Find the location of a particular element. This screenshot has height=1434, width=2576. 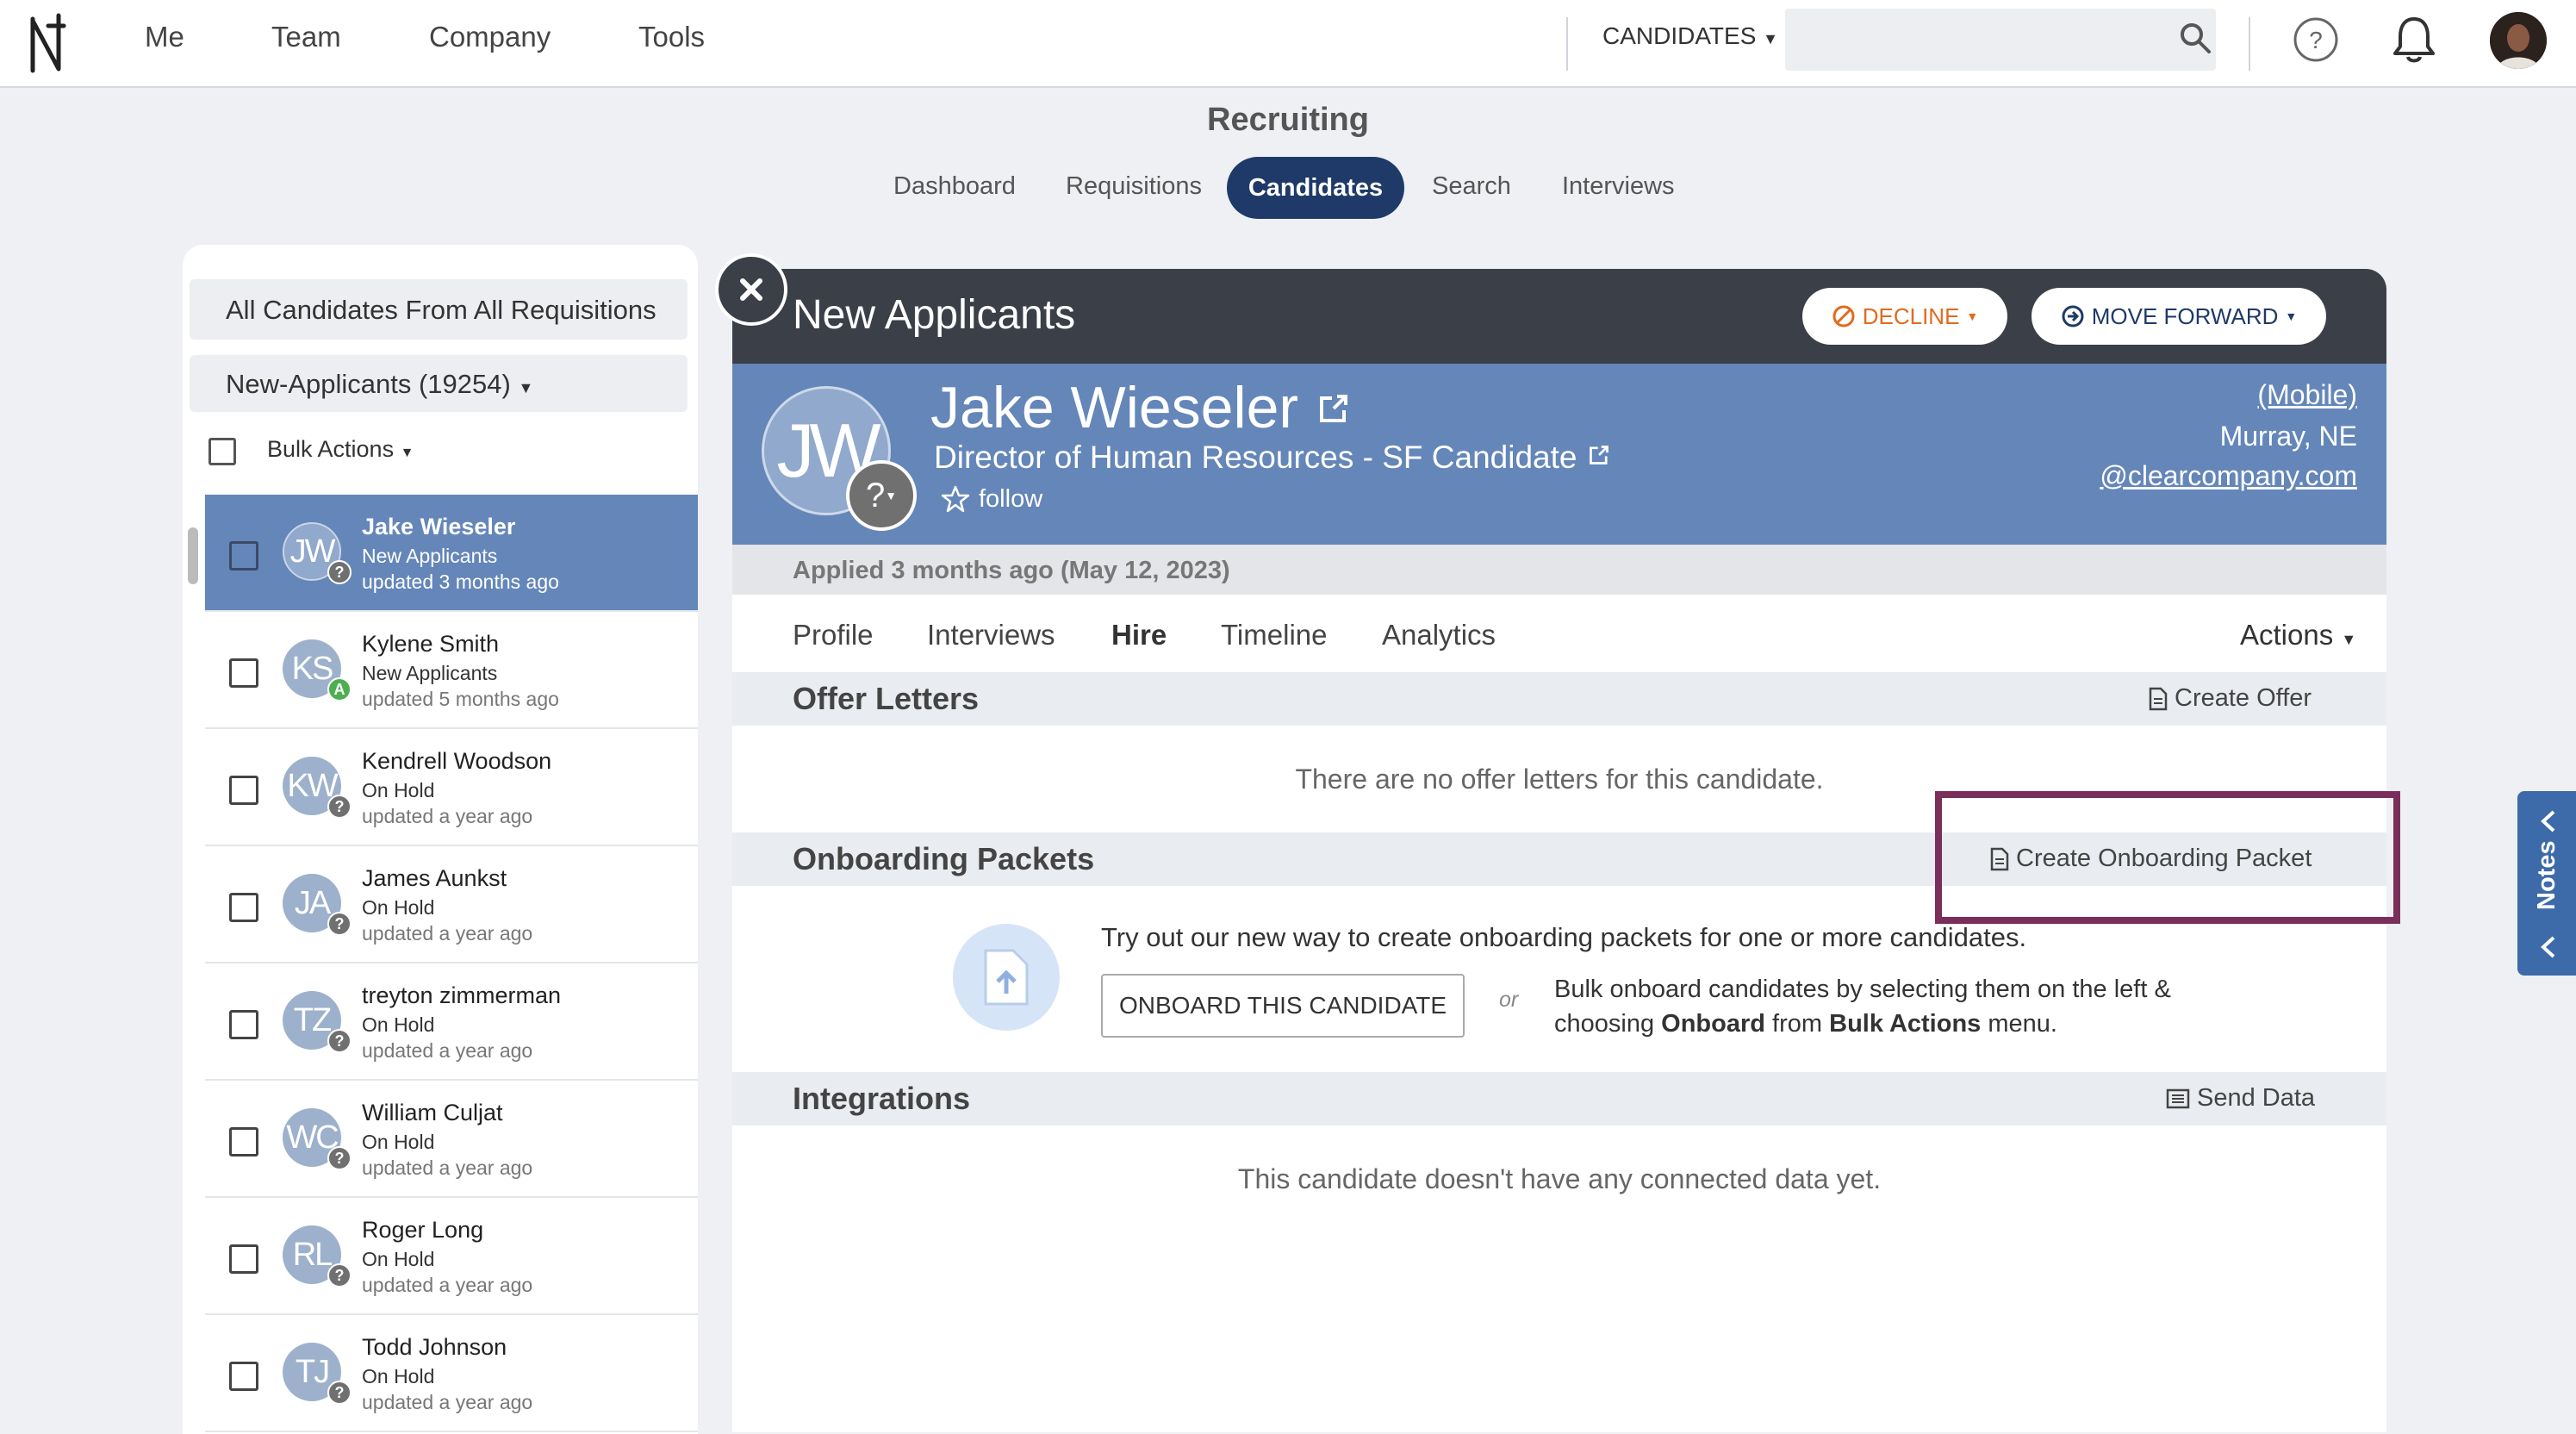

close-icon is located at coordinates (751, 289).